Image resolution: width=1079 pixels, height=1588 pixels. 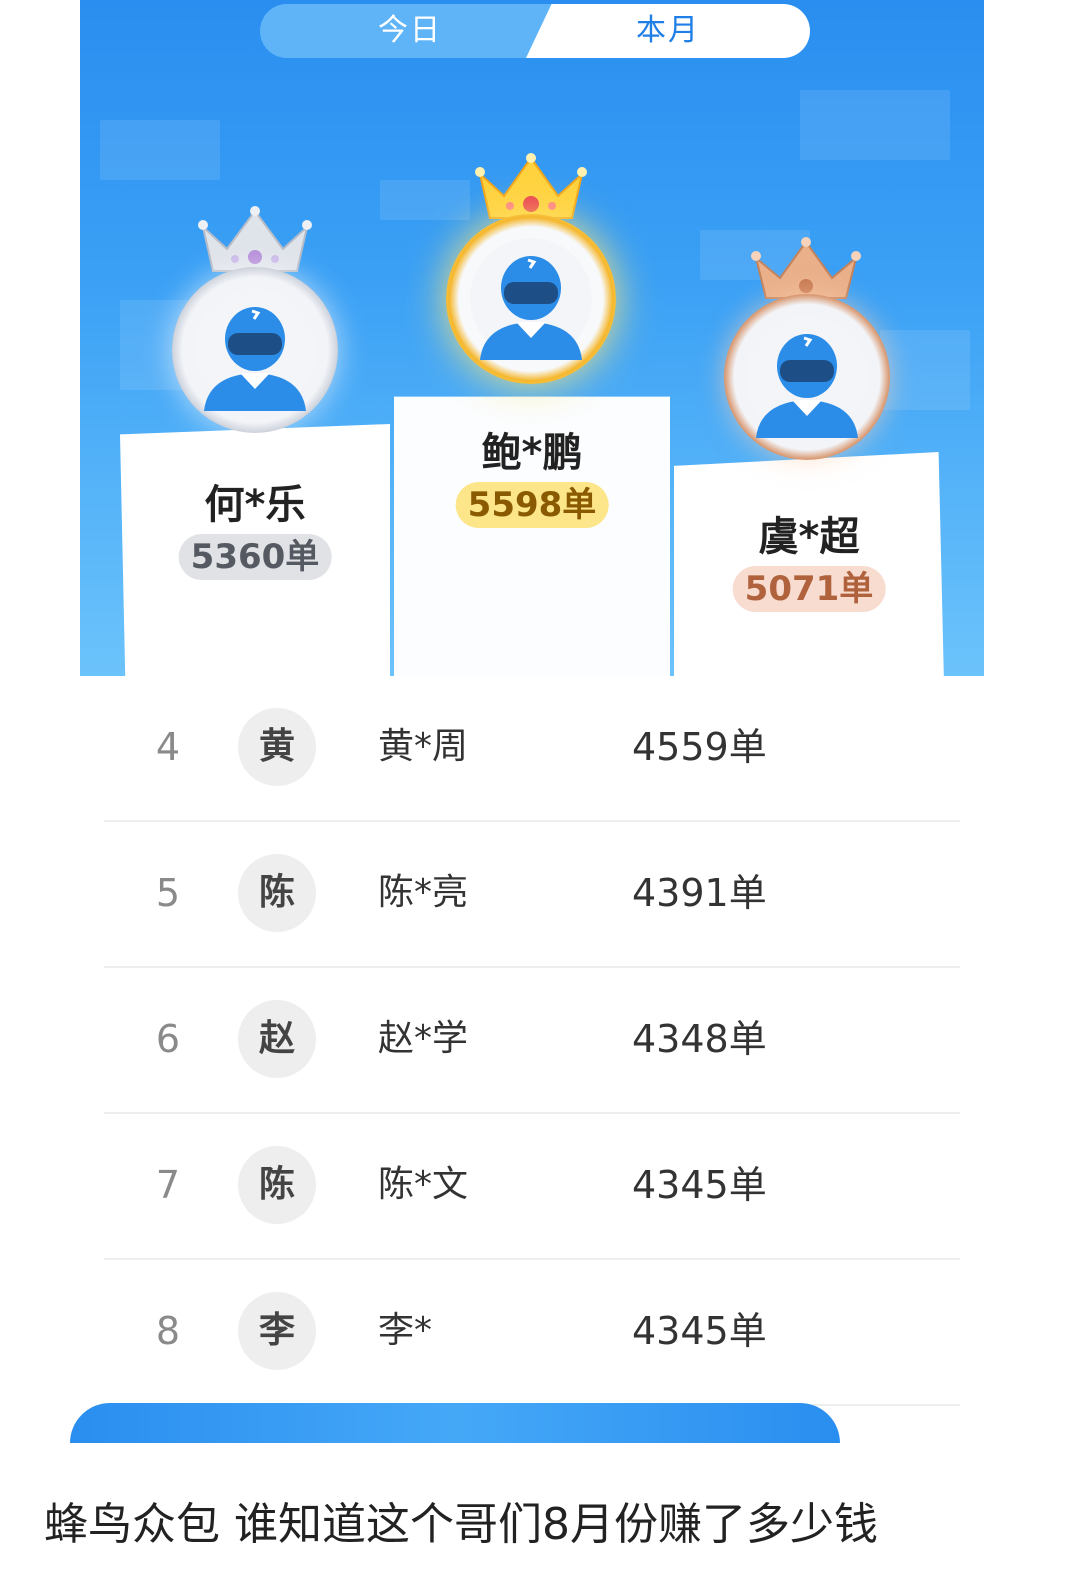 What do you see at coordinates (255, 239) in the screenshot?
I see `silver-crown-icon` at bounding box center [255, 239].